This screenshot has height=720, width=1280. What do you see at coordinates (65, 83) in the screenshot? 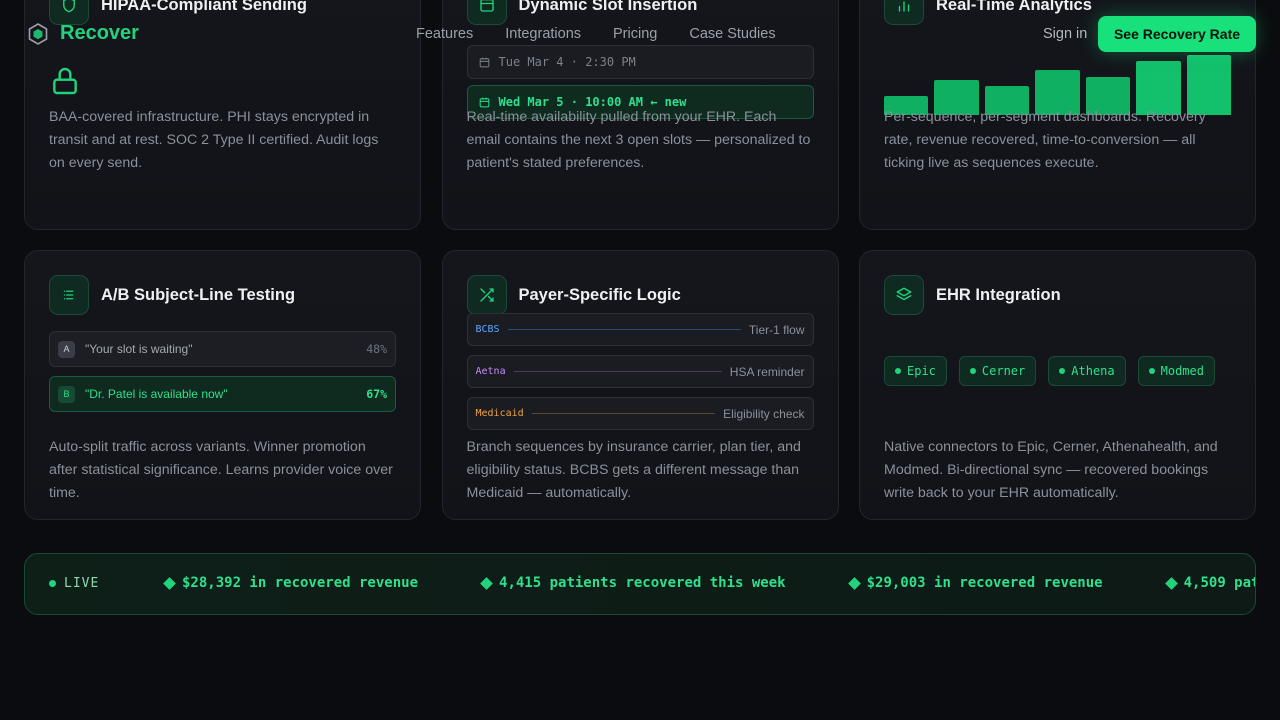
I see `lock-icon` at bounding box center [65, 83].